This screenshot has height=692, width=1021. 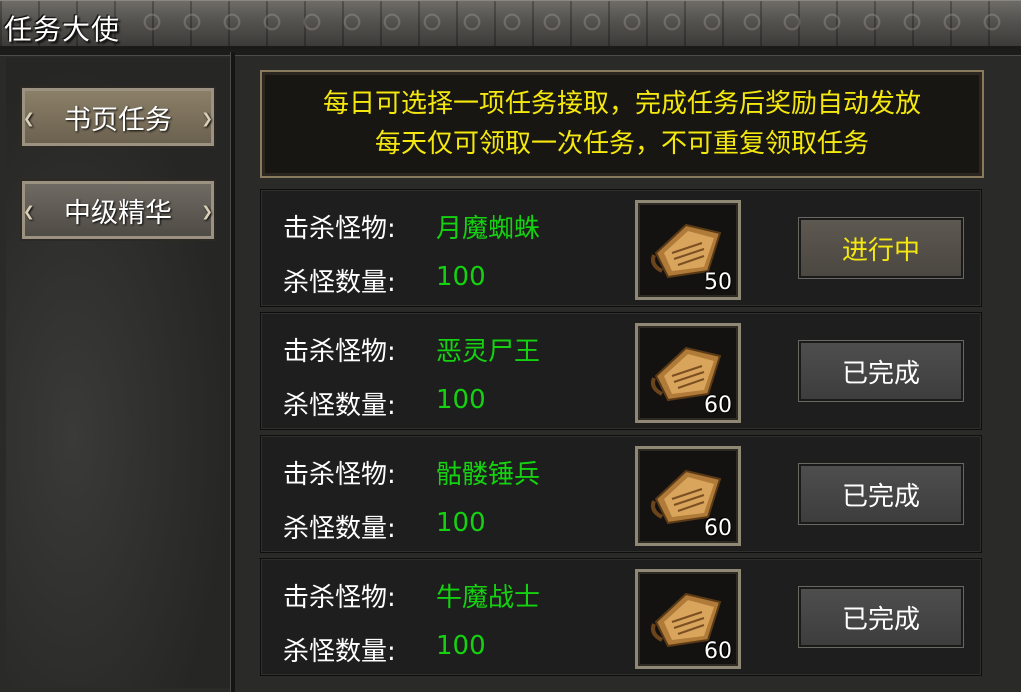 I want to click on monster-name: 牛魔战士, so click(x=488, y=598).